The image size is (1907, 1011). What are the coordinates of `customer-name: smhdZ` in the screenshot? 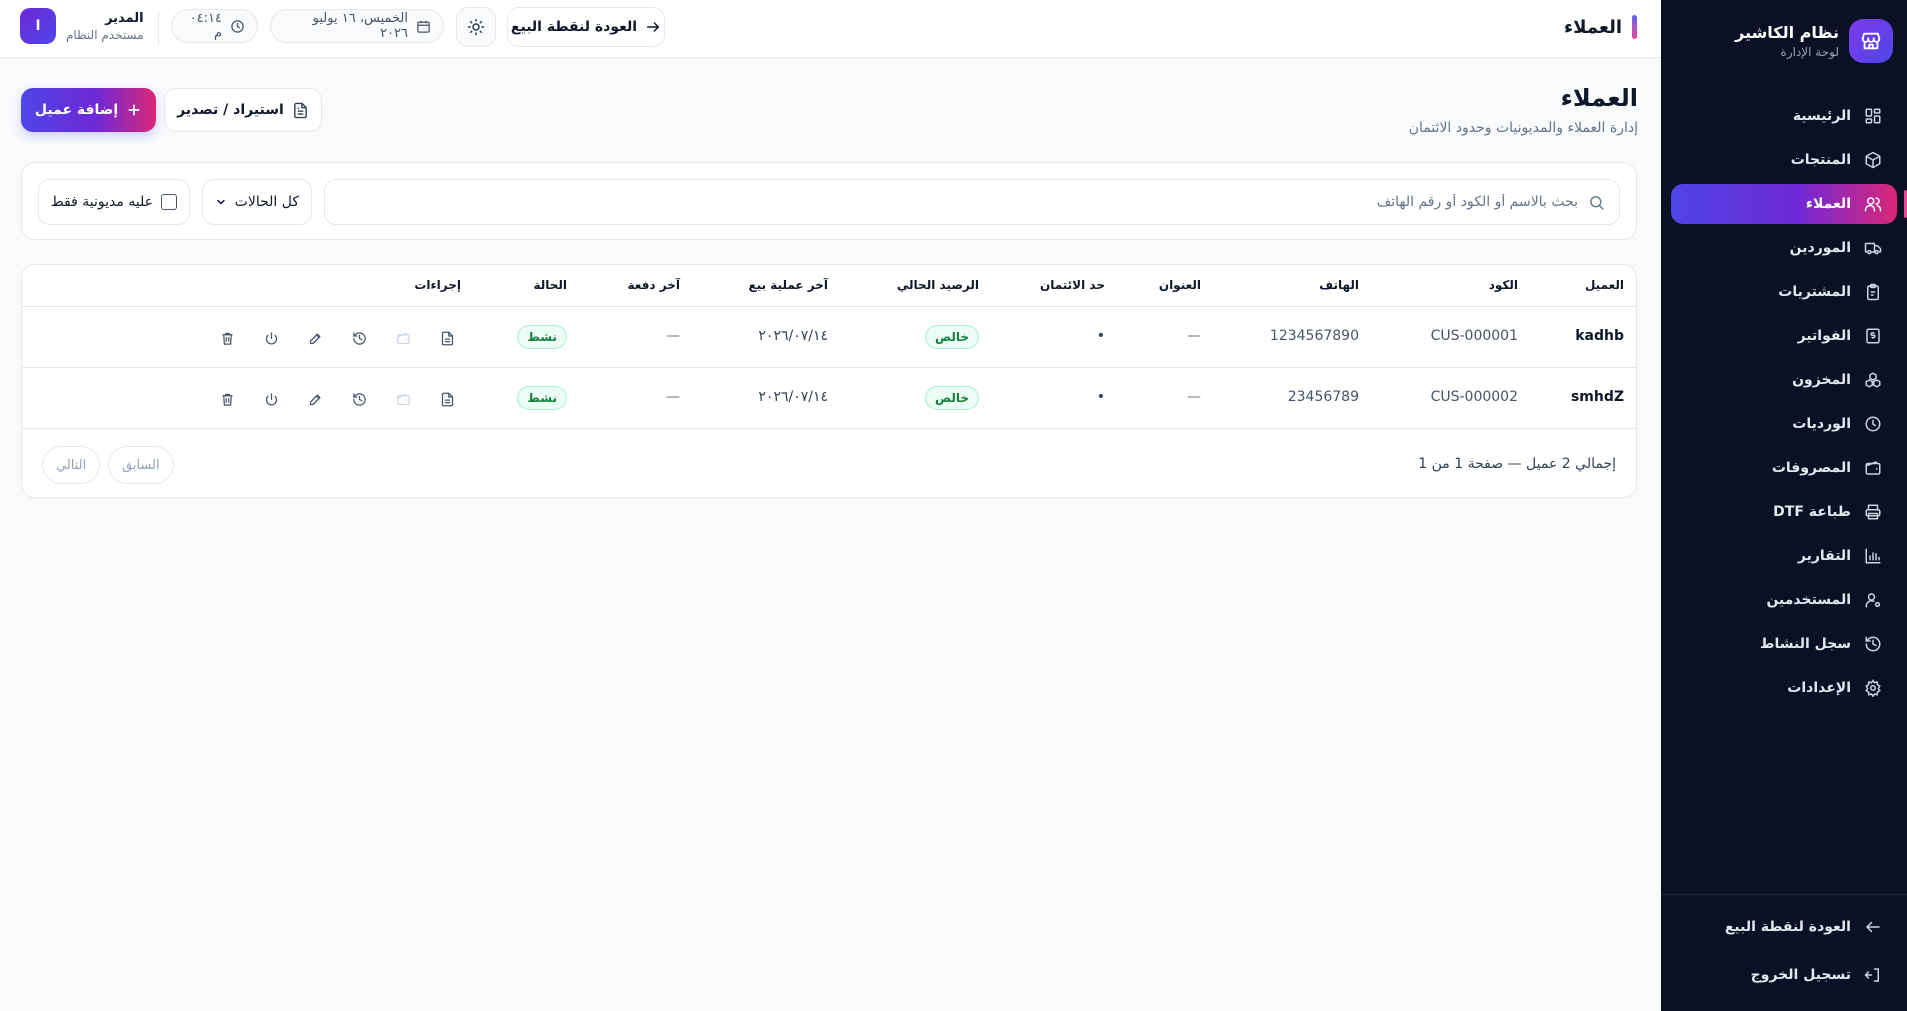 It's located at (1597, 397).